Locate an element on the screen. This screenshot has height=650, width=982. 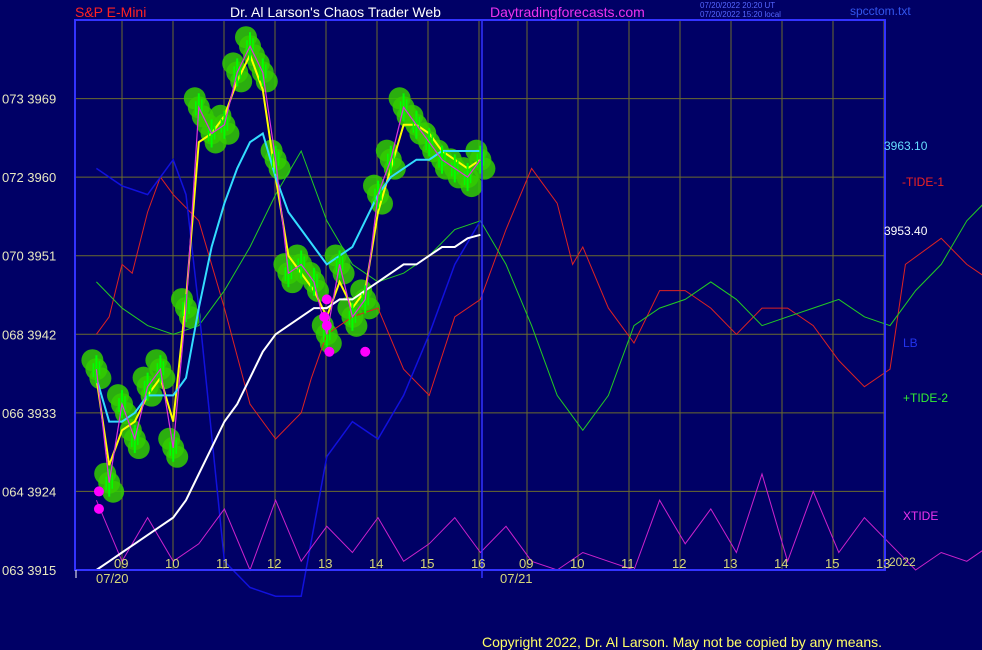
y-tick-label: 063 3915 is located at coordinates (29, 570).